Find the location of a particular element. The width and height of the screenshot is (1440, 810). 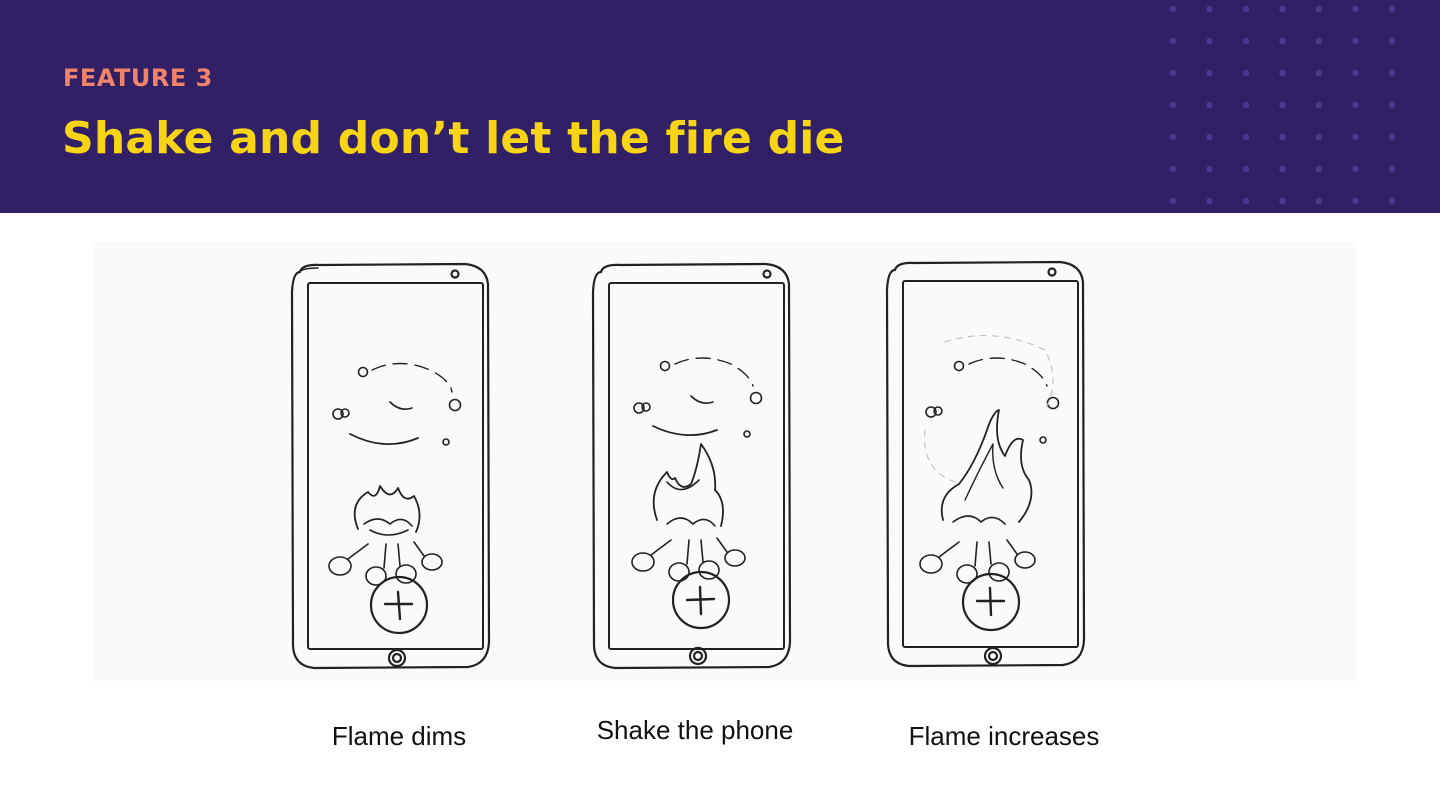

feature-eyebrow: FEATURE 3 is located at coordinates (138, 78).